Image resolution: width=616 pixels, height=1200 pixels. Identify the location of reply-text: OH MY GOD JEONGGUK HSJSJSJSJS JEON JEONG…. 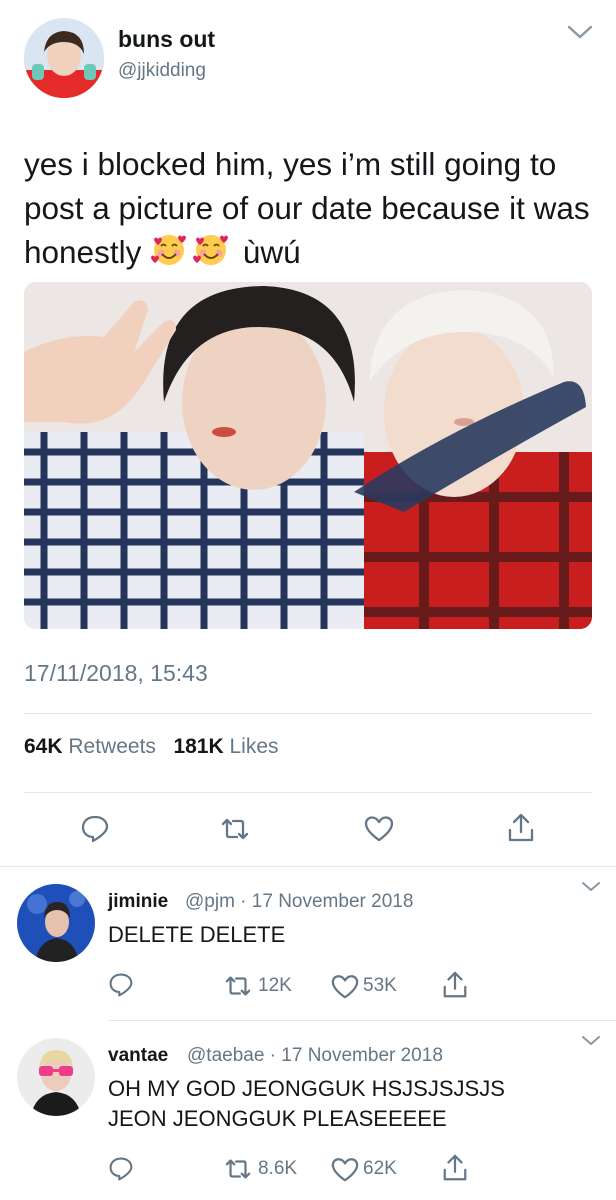
(343, 1104).